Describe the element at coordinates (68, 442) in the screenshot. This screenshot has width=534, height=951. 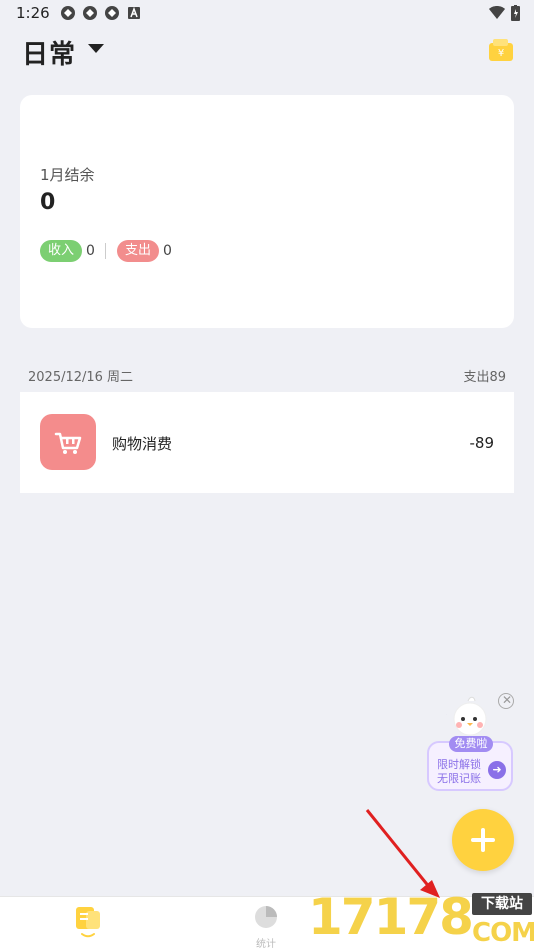
I see `shopping-cart-icon` at that location.